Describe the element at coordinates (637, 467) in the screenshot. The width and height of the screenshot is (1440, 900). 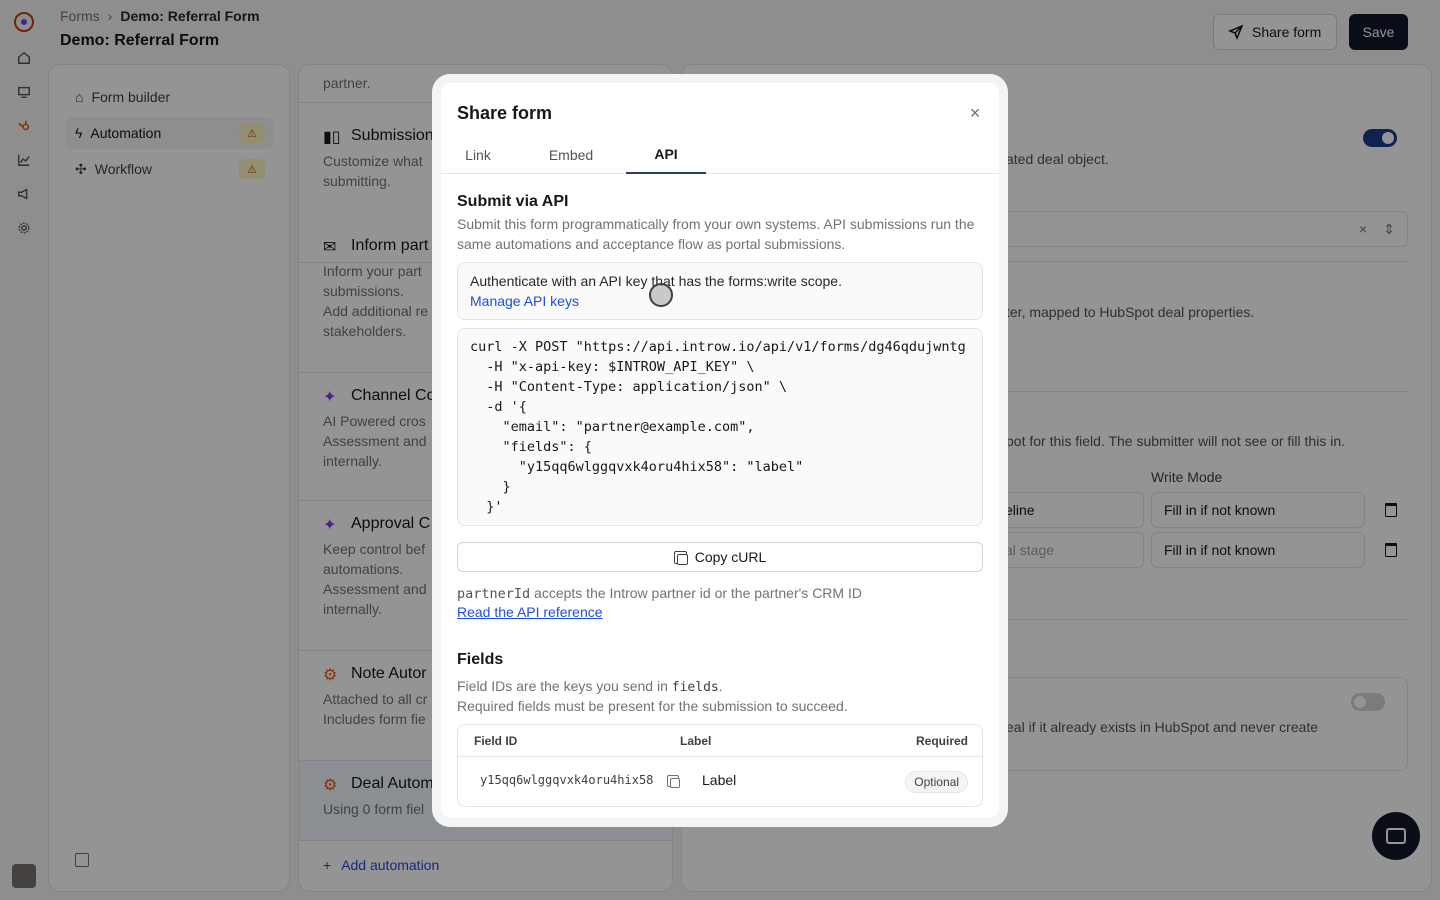
I see `code-line: "y15qq6wlggqvxk4oru4hix58": "label"` at that location.